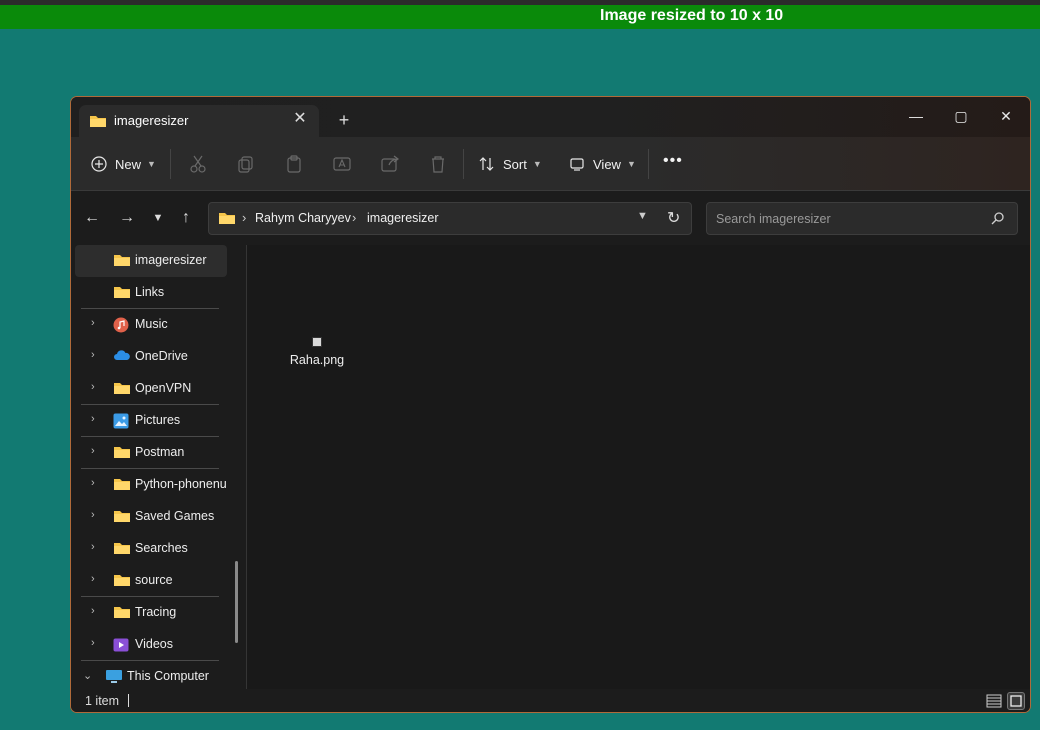 This screenshot has height=730, width=1040. I want to click on refresh-icon: ↻, so click(673, 218).